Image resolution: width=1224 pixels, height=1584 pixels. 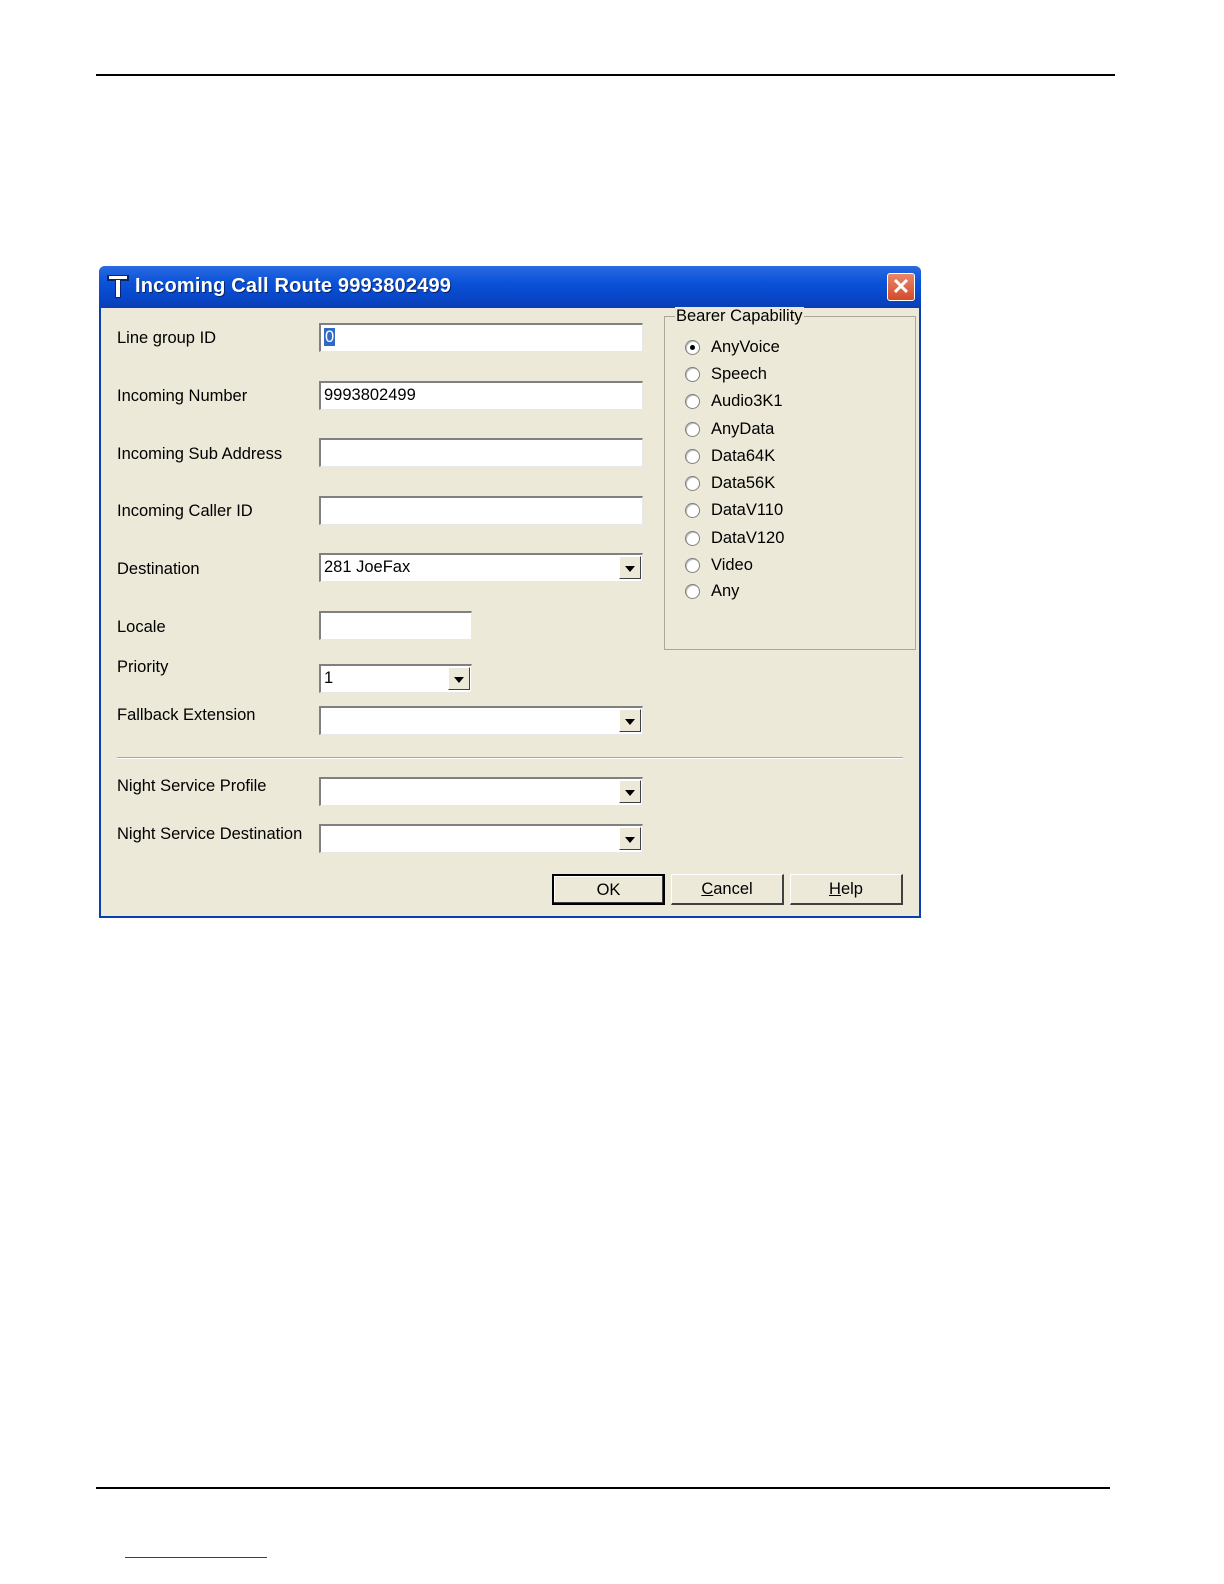 What do you see at coordinates (692, 347) in the screenshot?
I see `radio-checked-icon` at bounding box center [692, 347].